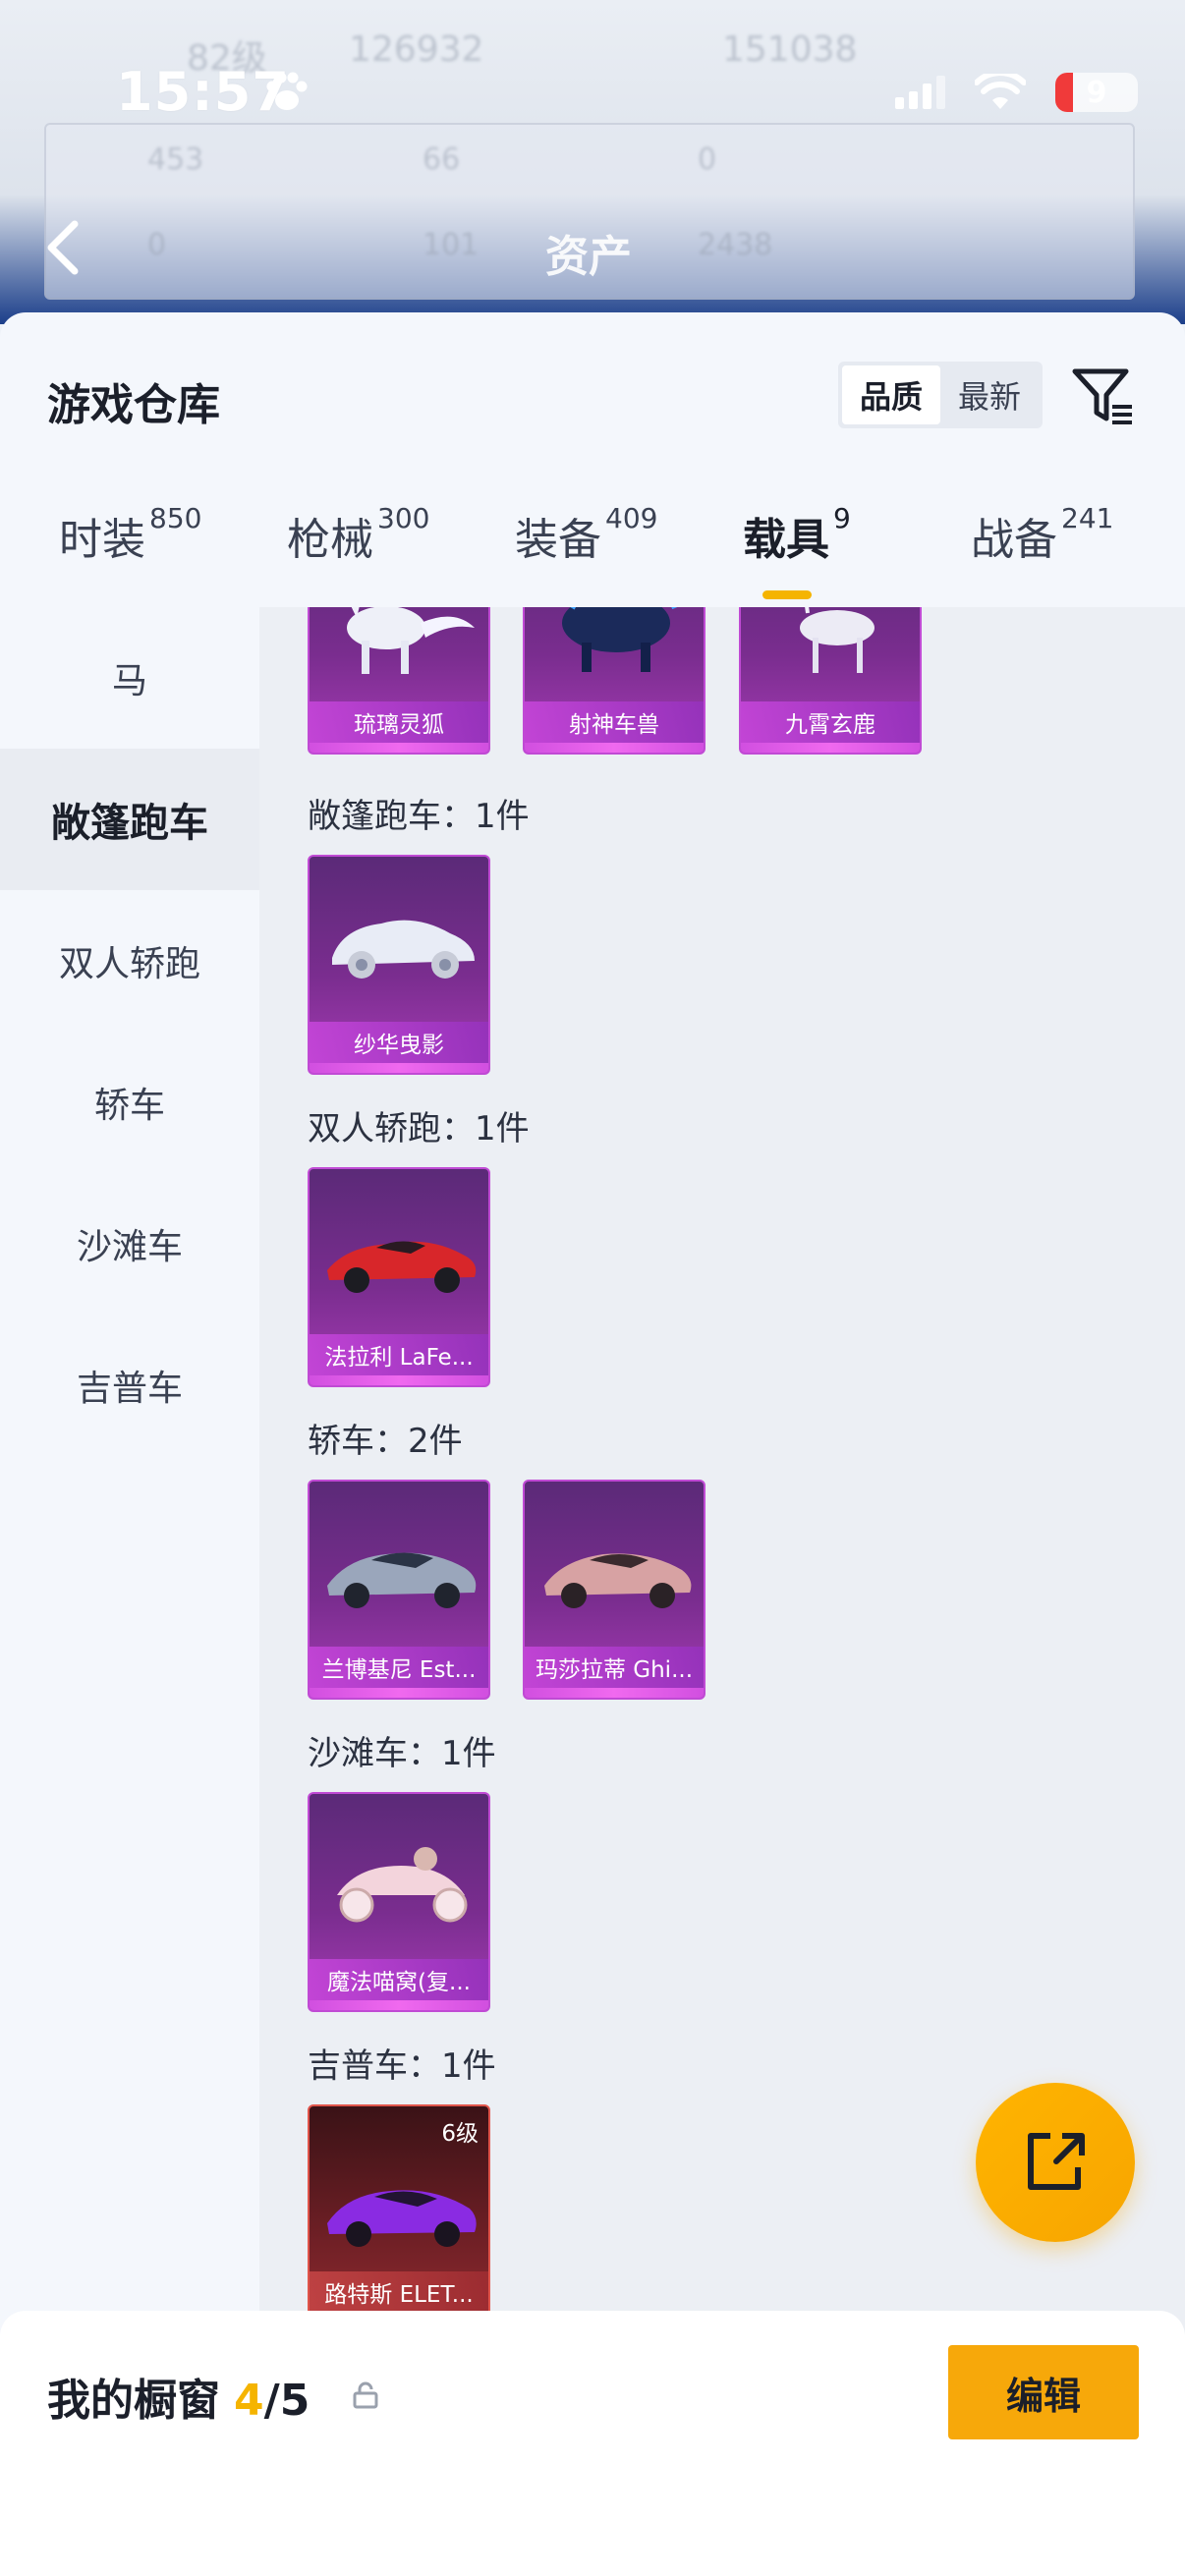 Image resolution: width=1185 pixels, height=2576 pixels. What do you see at coordinates (176, 518) in the screenshot?
I see `tab-count: 850` at bounding box center [176, 518].